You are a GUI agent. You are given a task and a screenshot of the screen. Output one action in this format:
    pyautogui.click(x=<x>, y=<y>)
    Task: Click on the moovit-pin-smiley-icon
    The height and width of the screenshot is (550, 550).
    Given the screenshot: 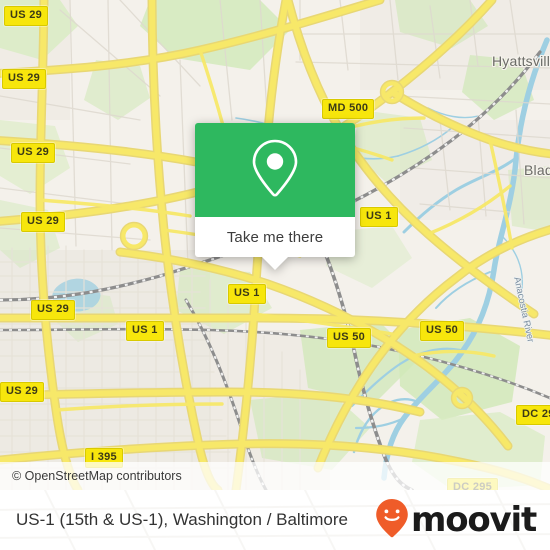 What is the action you would take?
    pyautogui.click(x=392, y=520)
    